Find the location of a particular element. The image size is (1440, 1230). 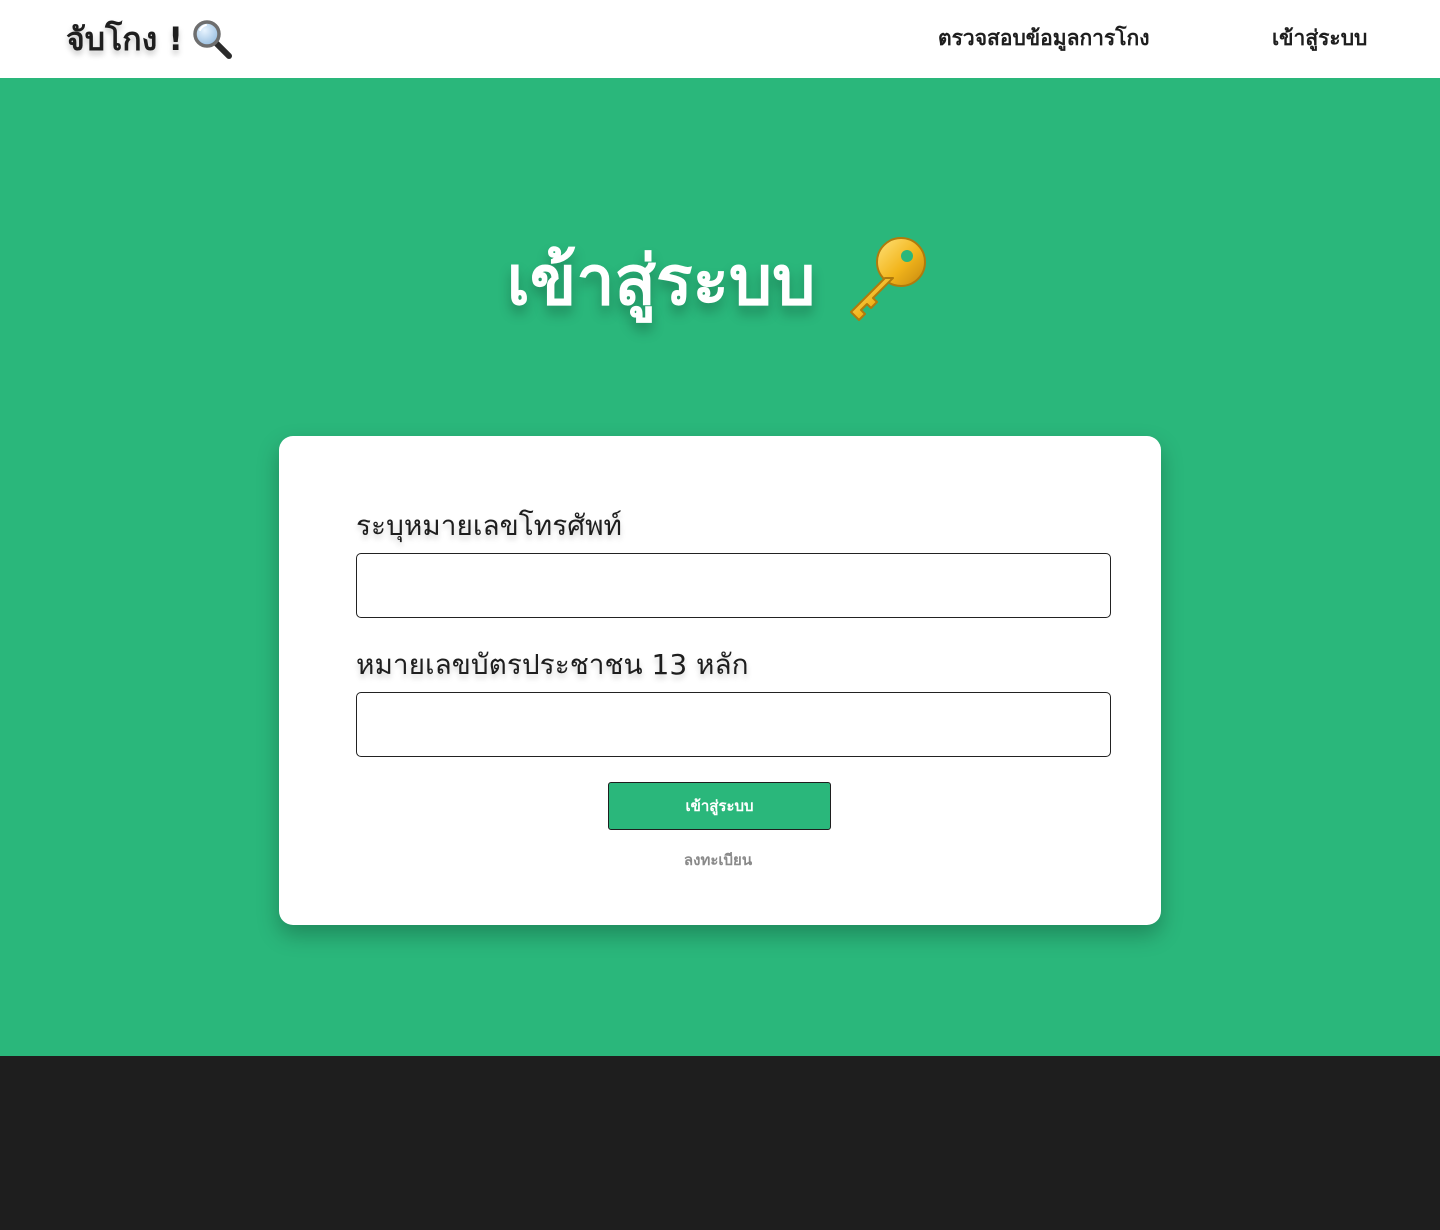

national-id-label: หมายเลขบัตรประชาชน 13 หลัก is located at coordinates (552, 664).